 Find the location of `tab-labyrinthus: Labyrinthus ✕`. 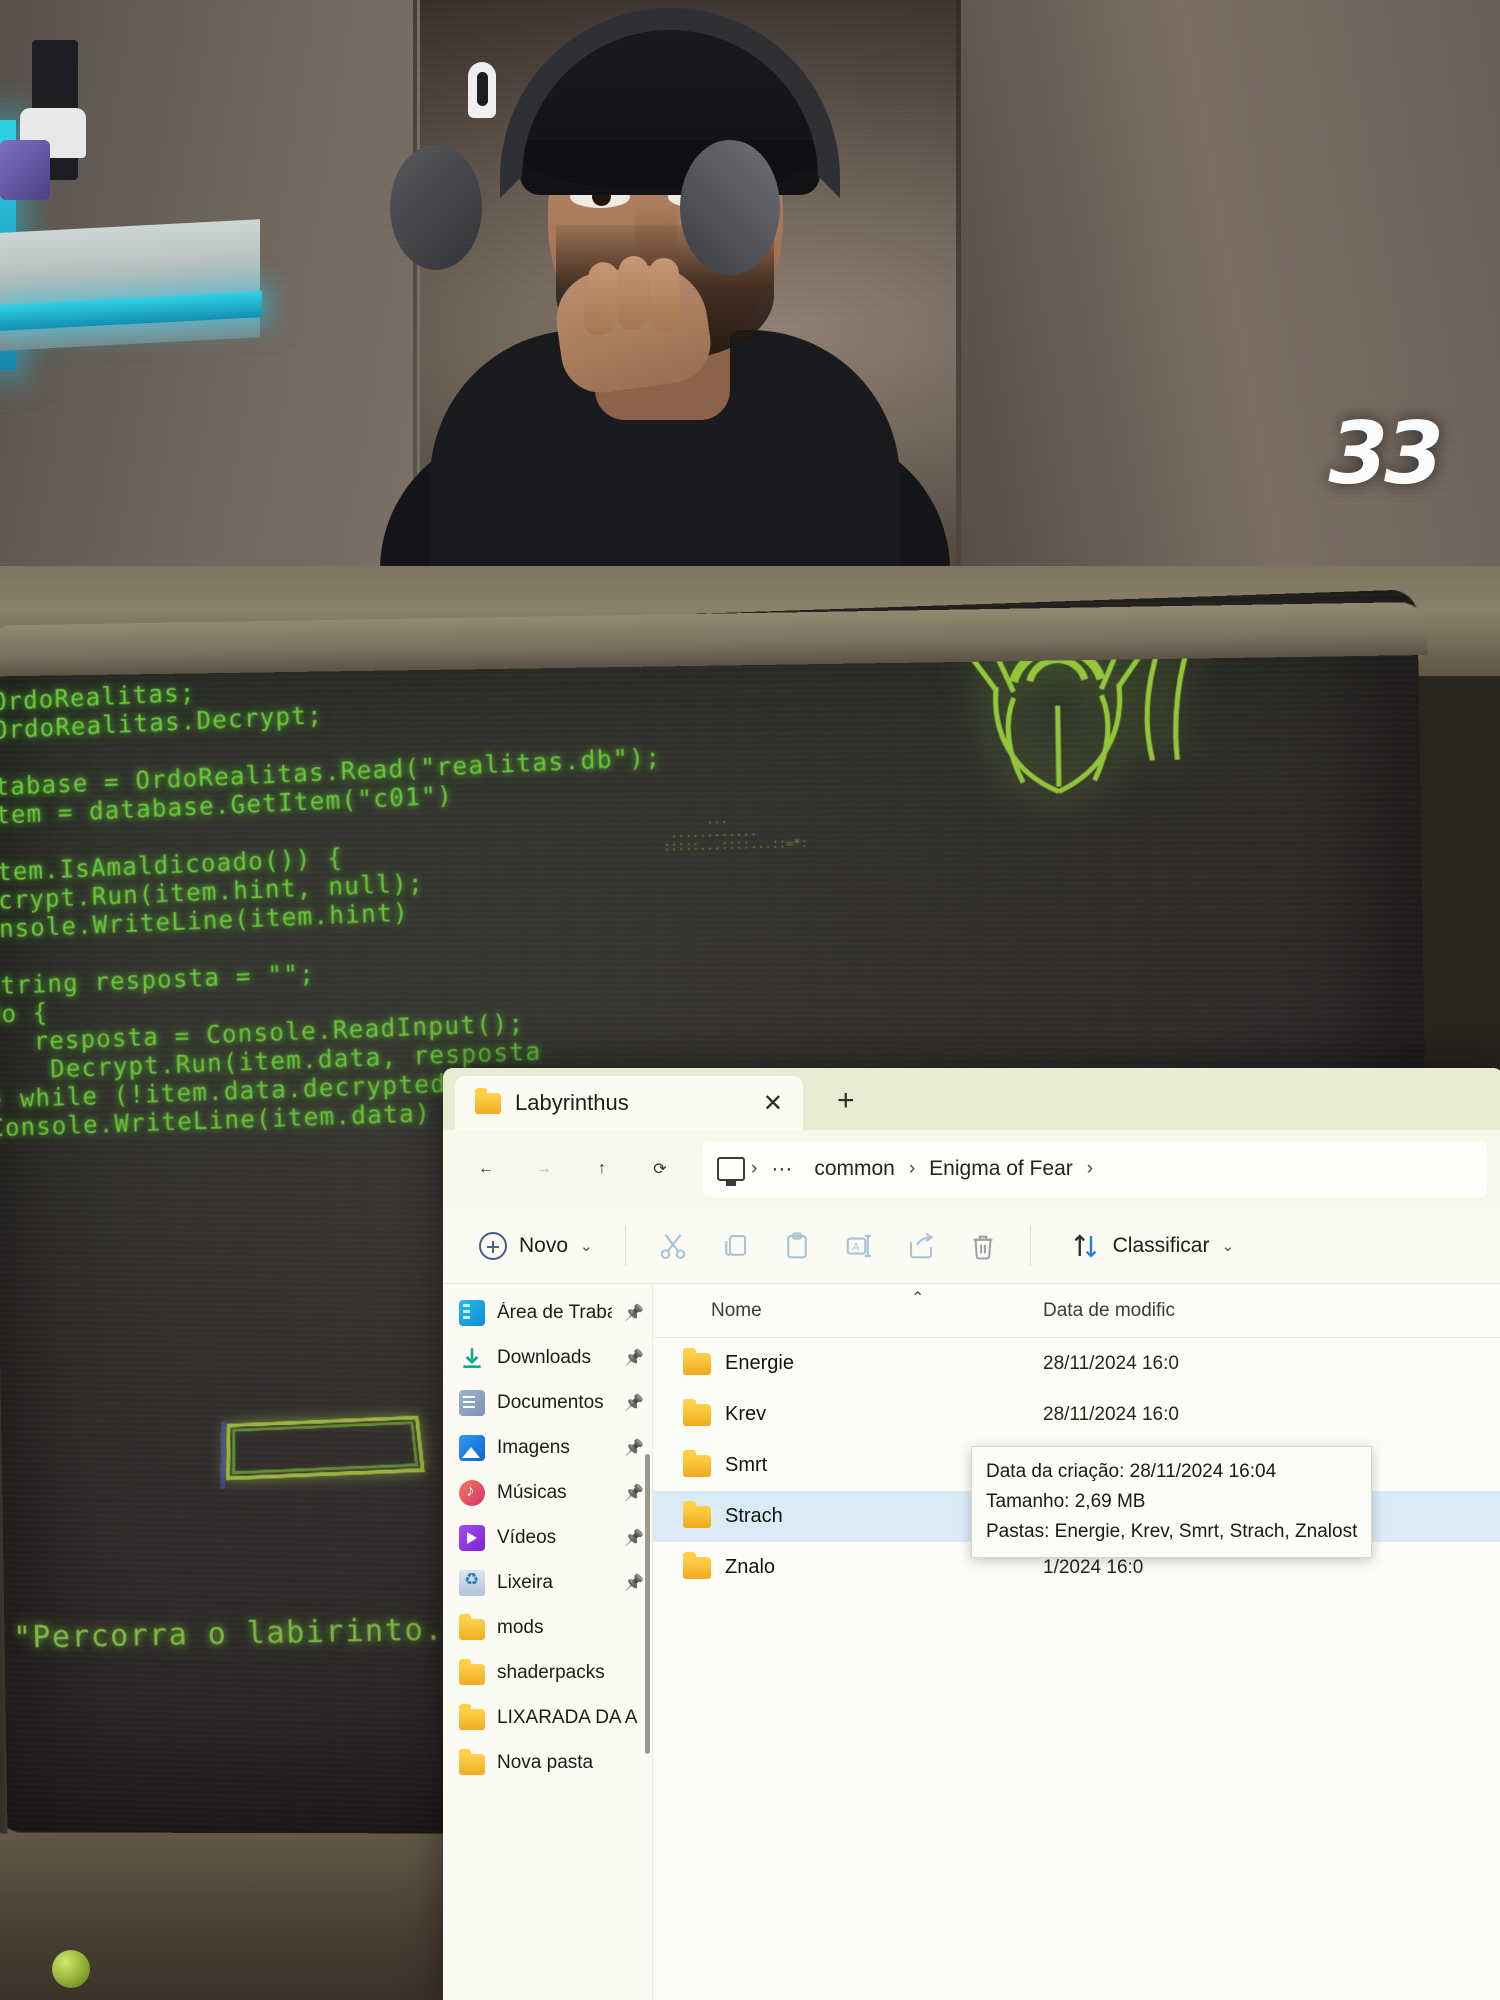

tab-labyrinthus: Labyrinthus ✕ is located at coordinates (629, 1103).